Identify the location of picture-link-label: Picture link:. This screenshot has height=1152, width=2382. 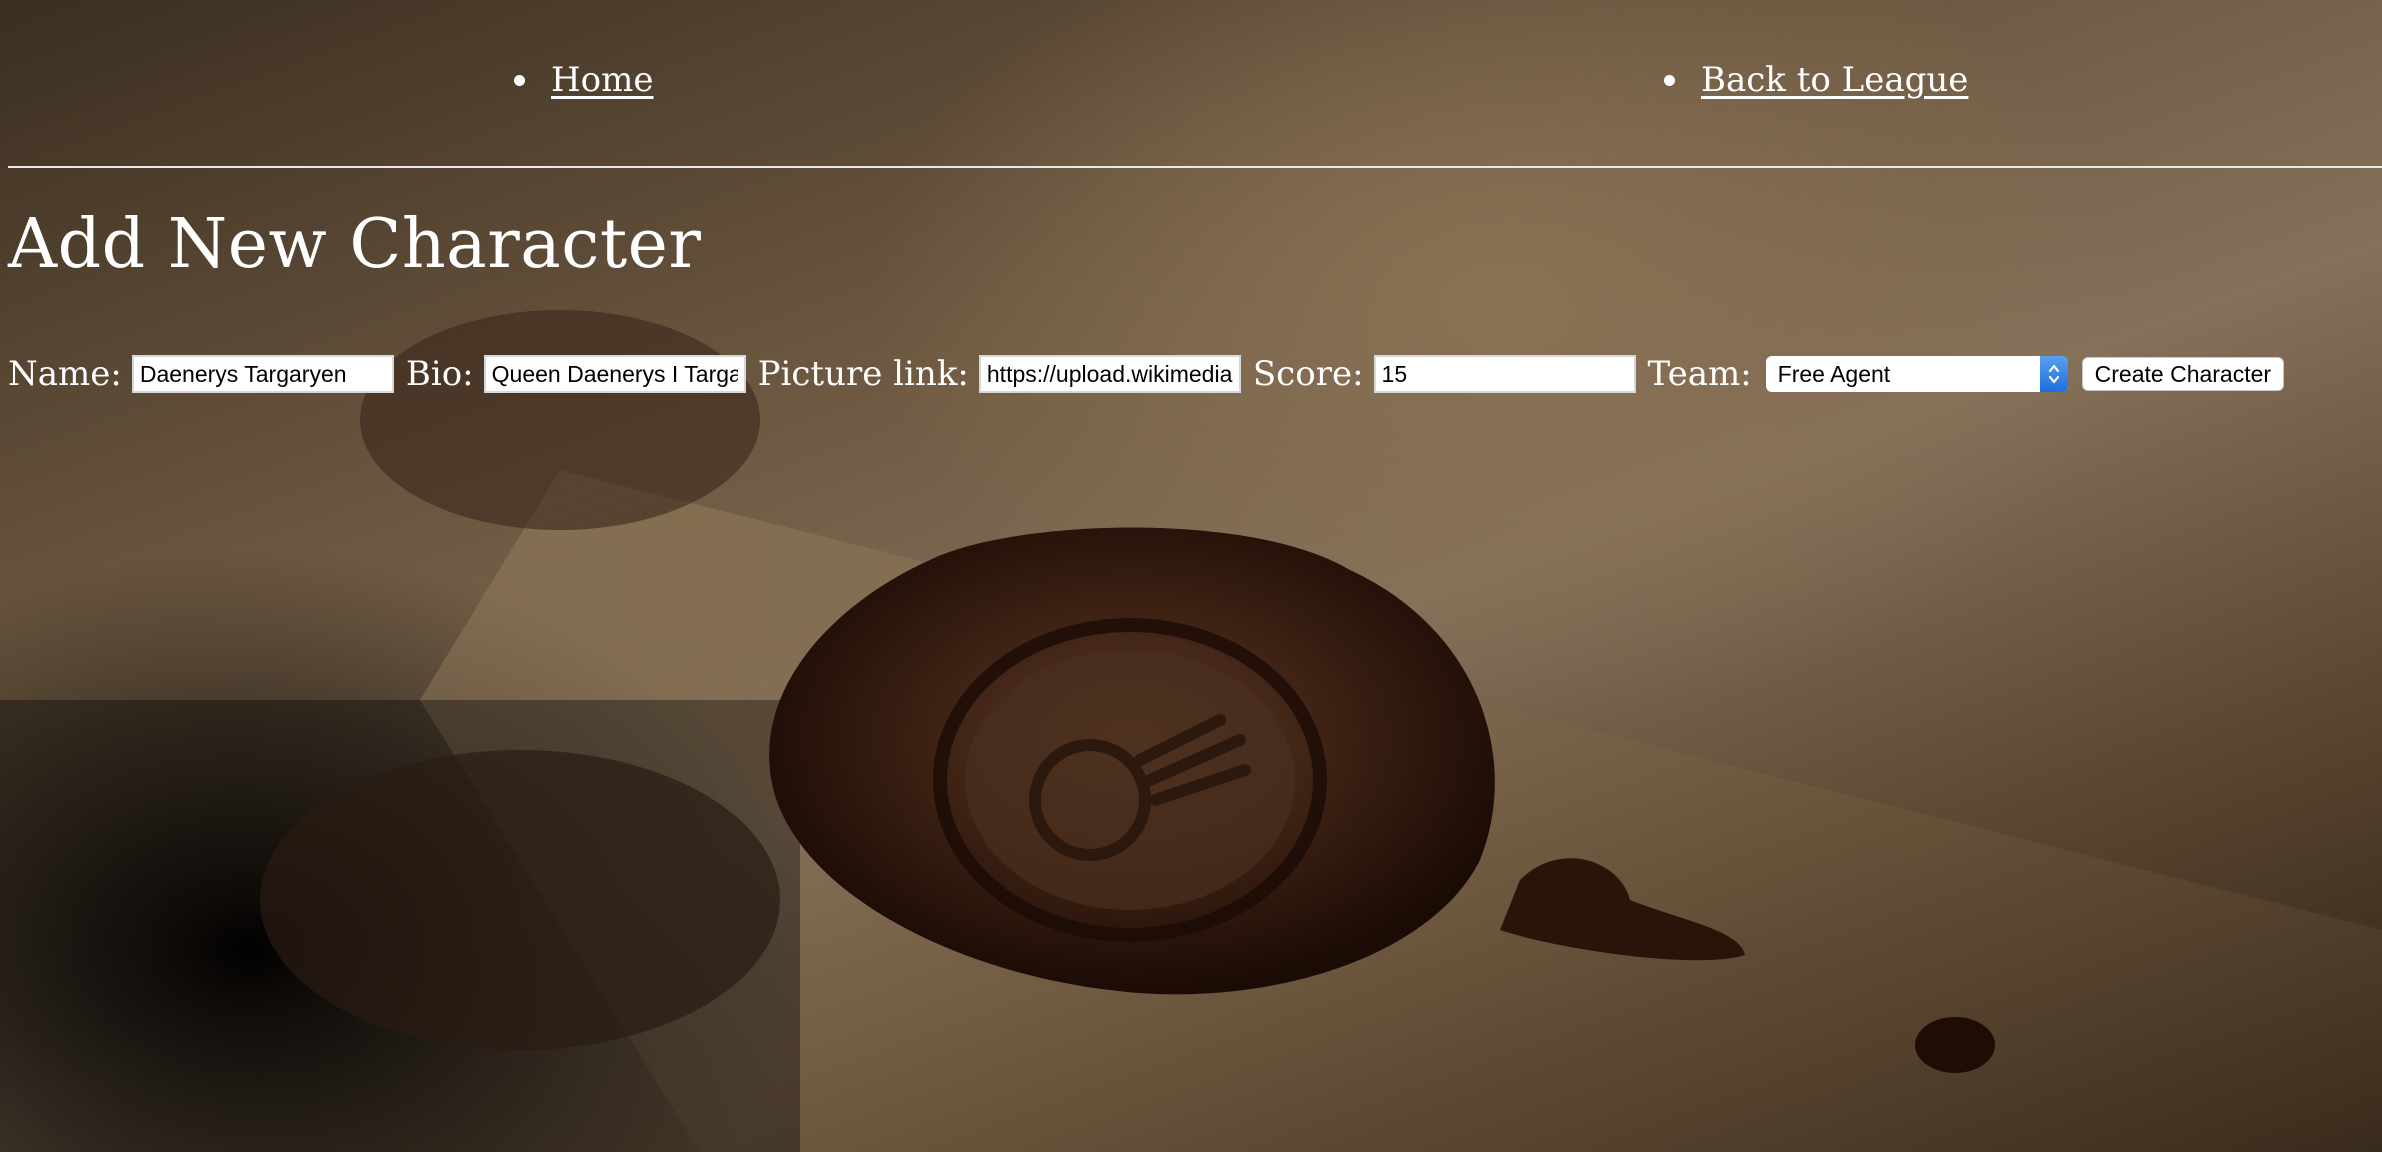
(863, 374).